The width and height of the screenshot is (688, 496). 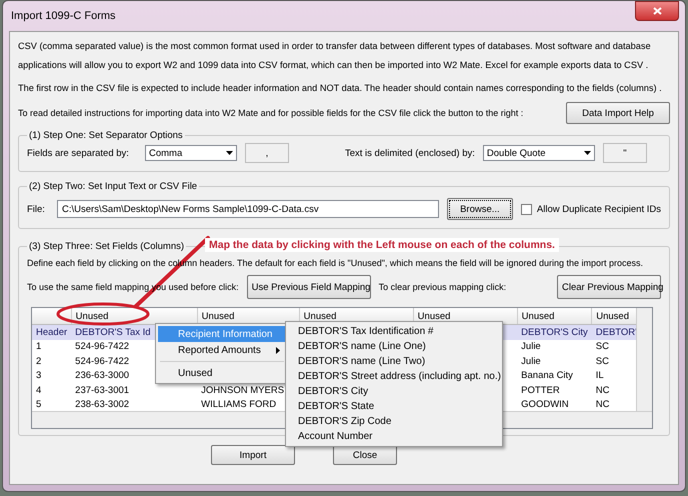 What do you see at coordinates (191, 153) in the screenshot?
I see `field-separator-dropdown: Comma` at bounding box center [191, 153].